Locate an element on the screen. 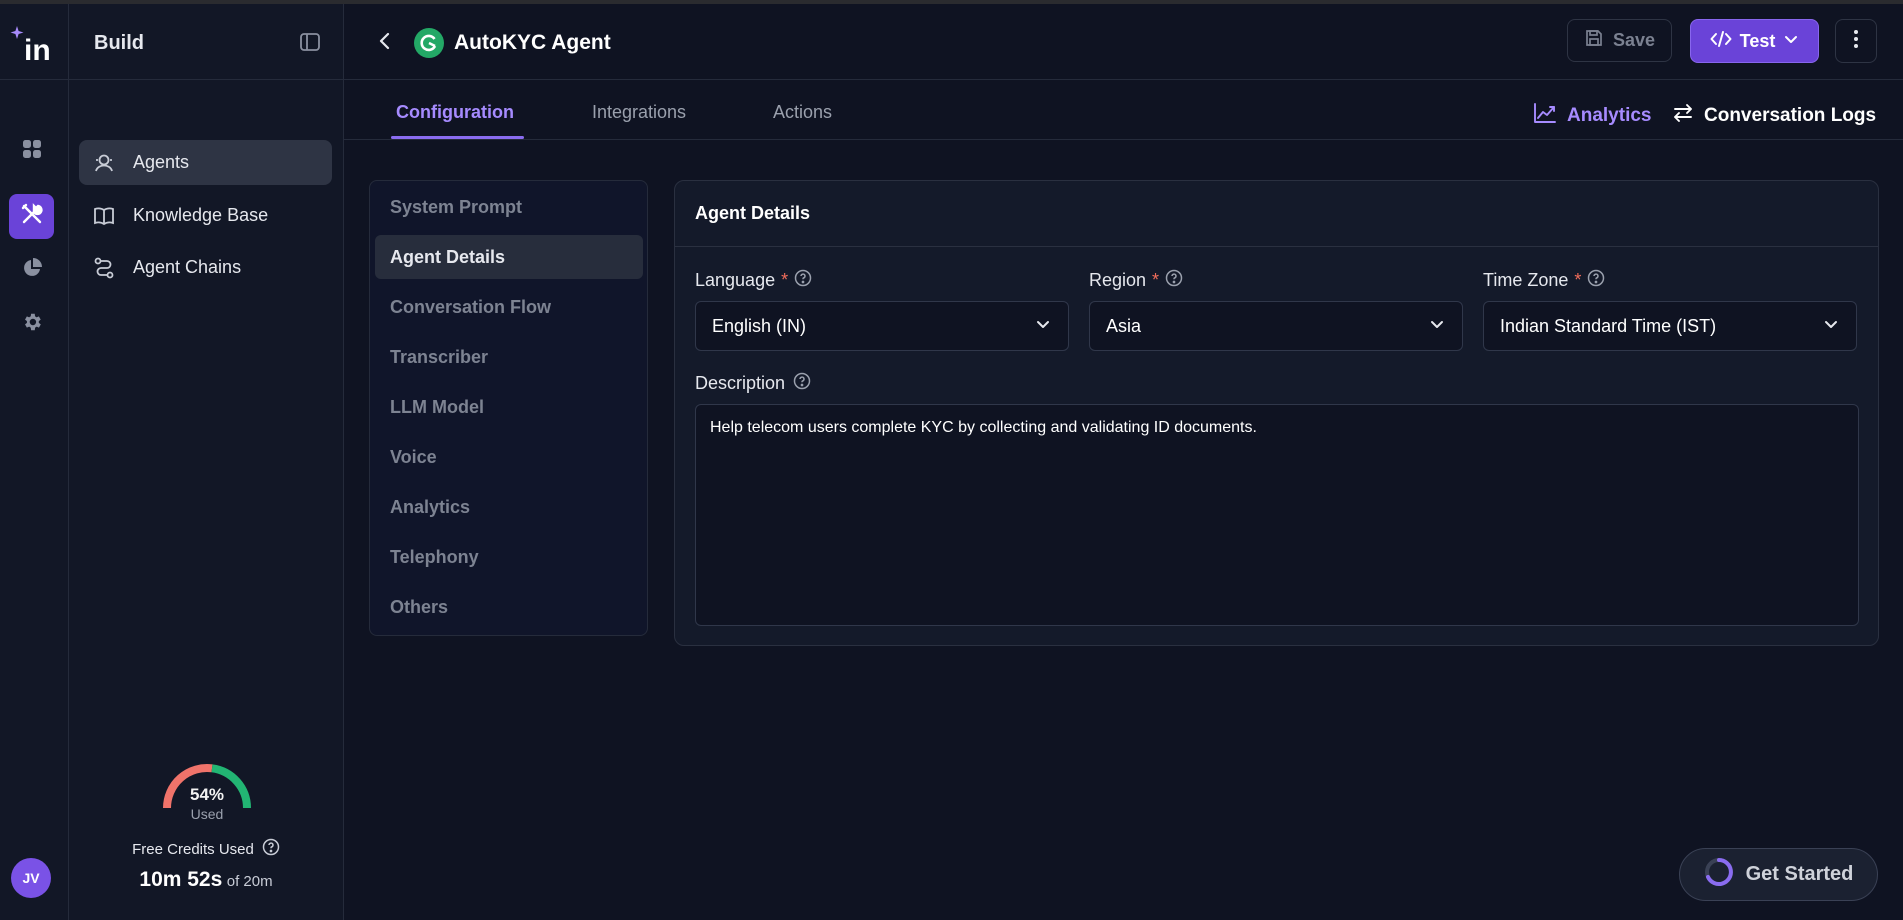 The height and width of the screenshot is (920, 1903). conversation-logs-link: Conversation Logs is located at coordinates (1774, 116).